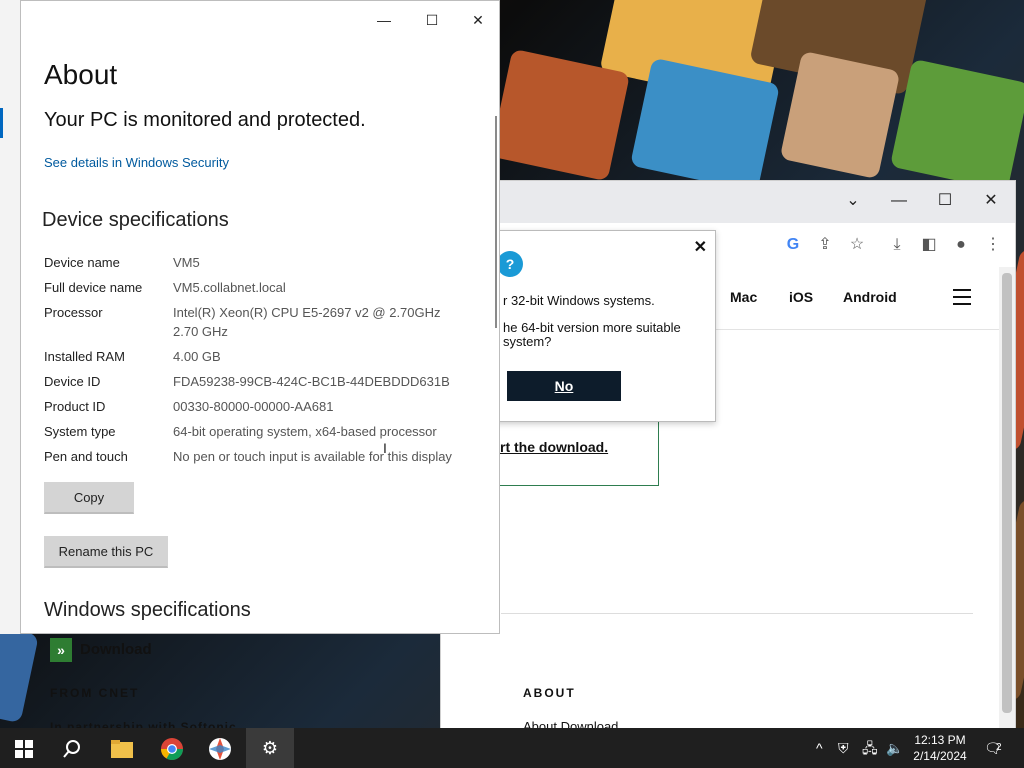  I want to click on spec-label: System type, so click(80, 431).